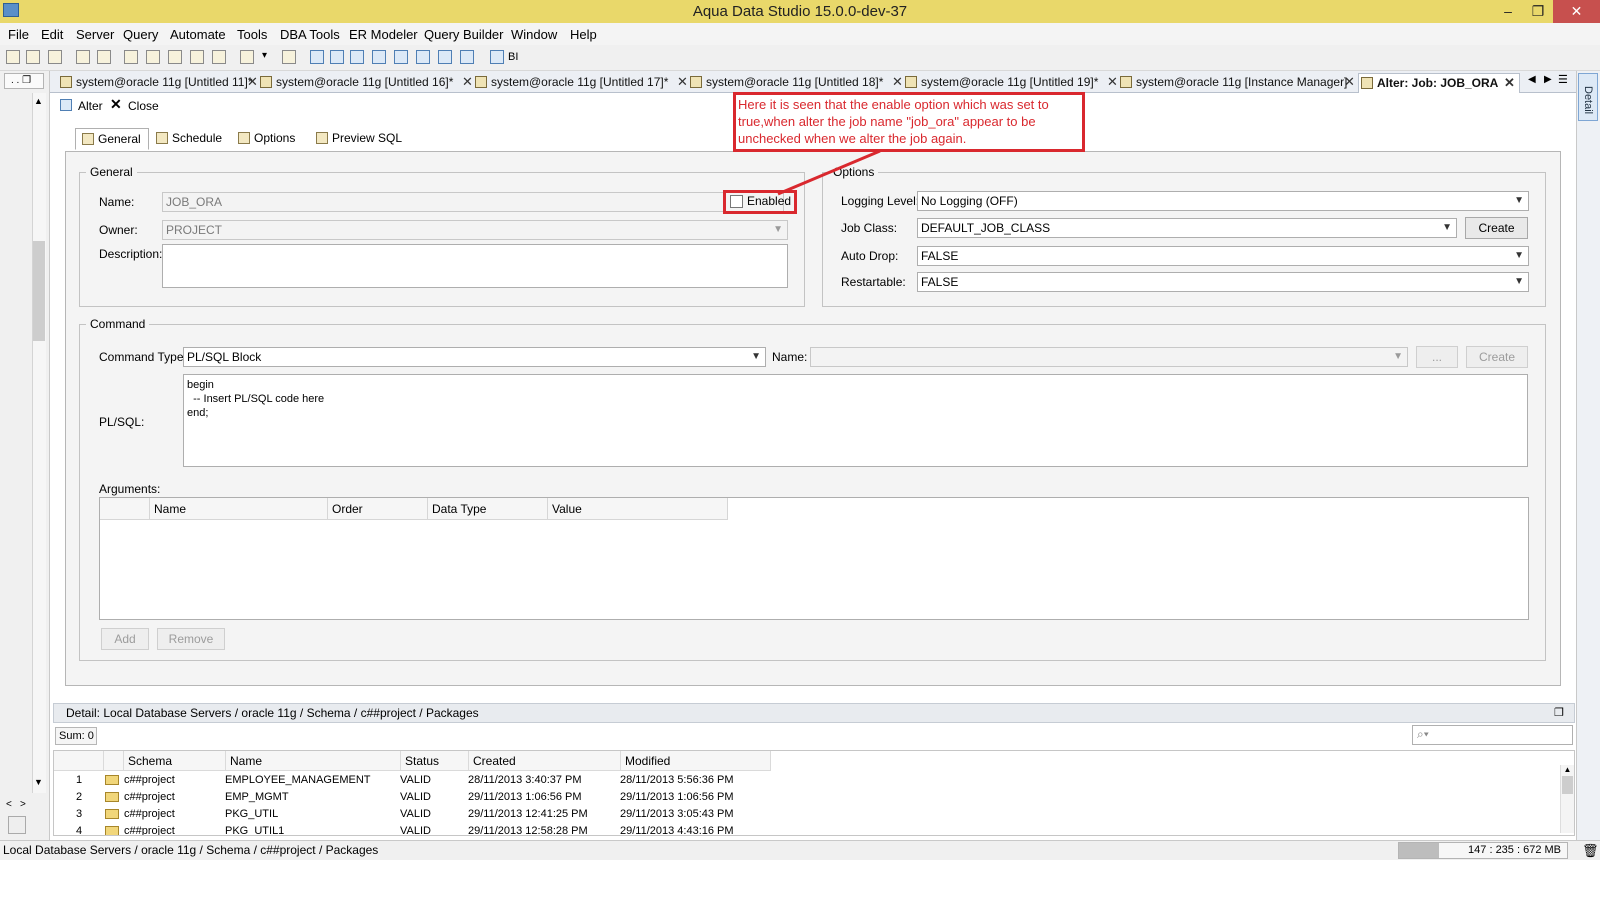 This screenshot has width=1600, height=900. Describe the element at coordinates (255, 830) in the screenshot. I see `row-name: PKG_UTIL1` at that location.